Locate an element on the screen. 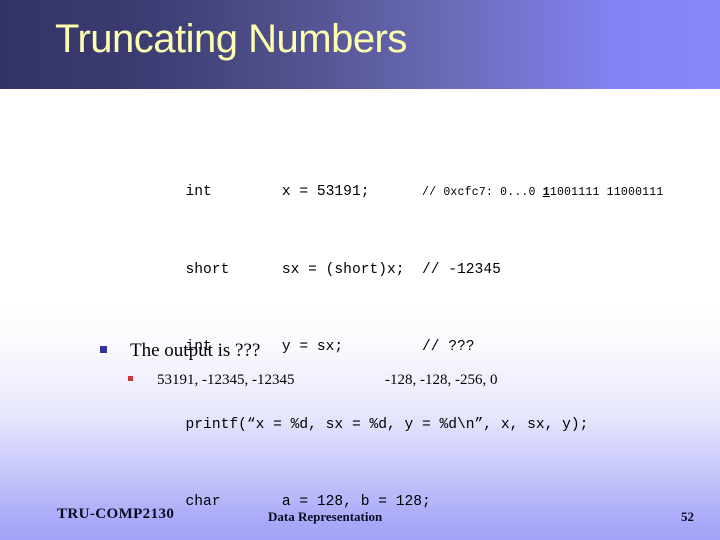  footer-topic-label: Data Representation is located at coordinates (325, 516).